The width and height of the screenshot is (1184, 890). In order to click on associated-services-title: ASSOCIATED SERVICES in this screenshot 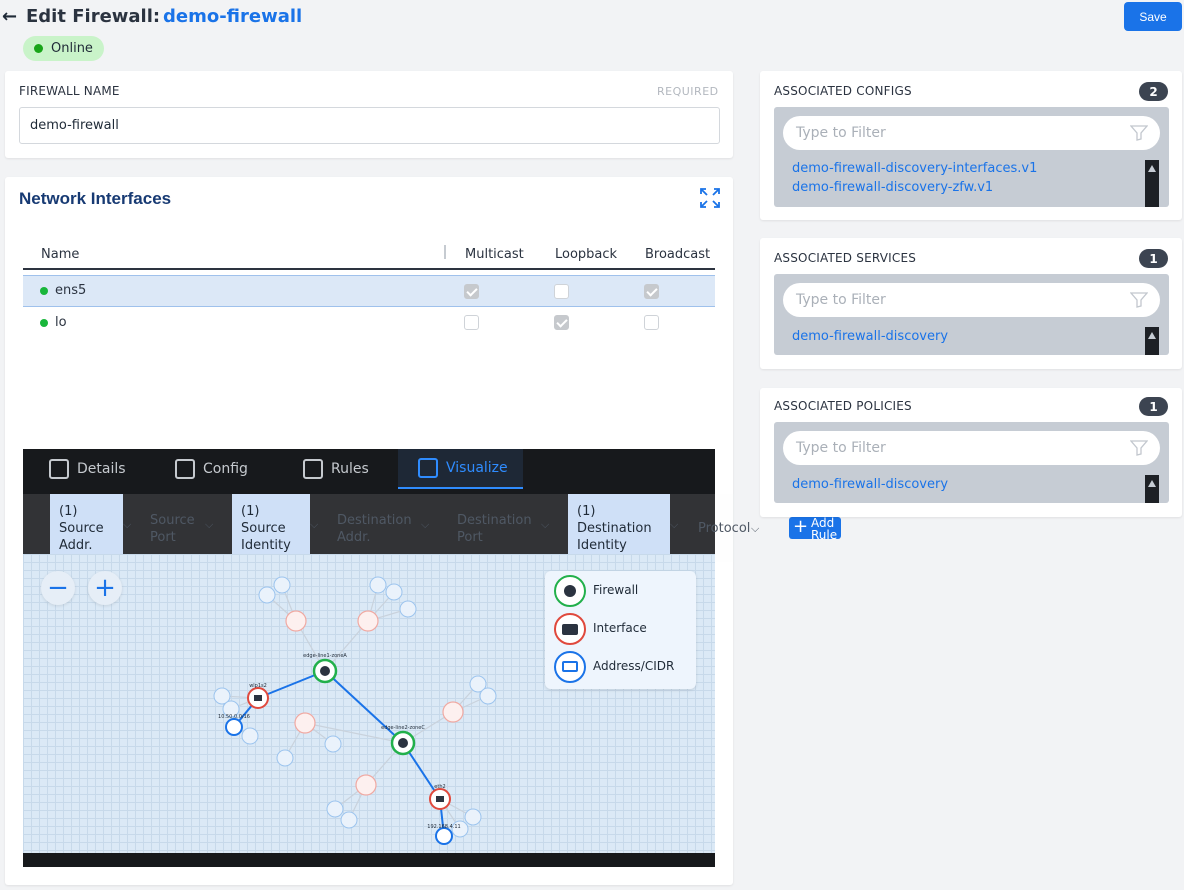, I will do `click(845, 258)`.